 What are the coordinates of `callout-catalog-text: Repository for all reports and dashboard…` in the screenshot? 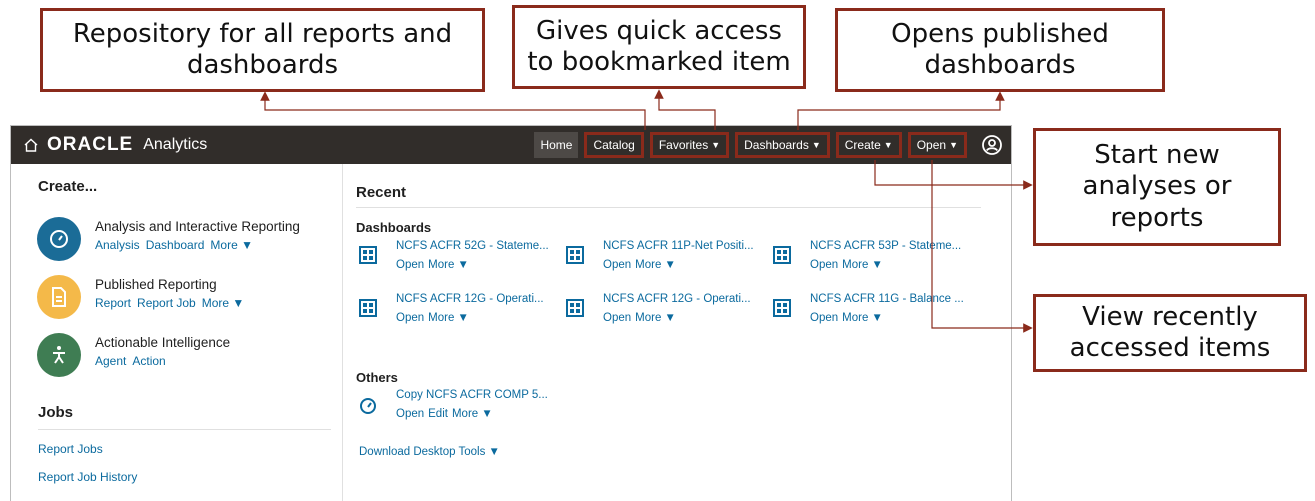 It's located at (262, 49).